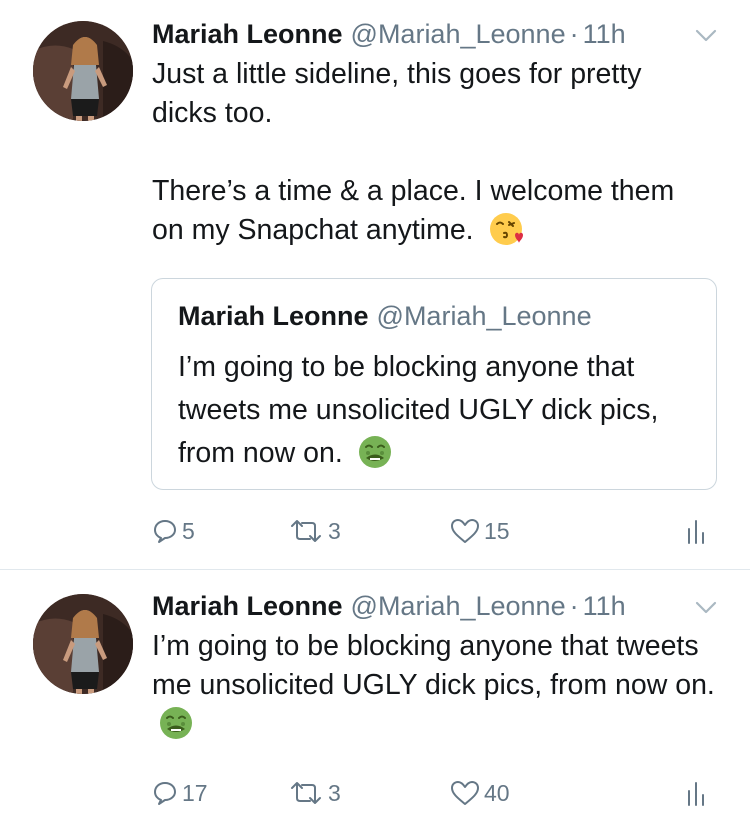 The image size is (750, 825). I want to click on like-count: 15, so click(497, 530).